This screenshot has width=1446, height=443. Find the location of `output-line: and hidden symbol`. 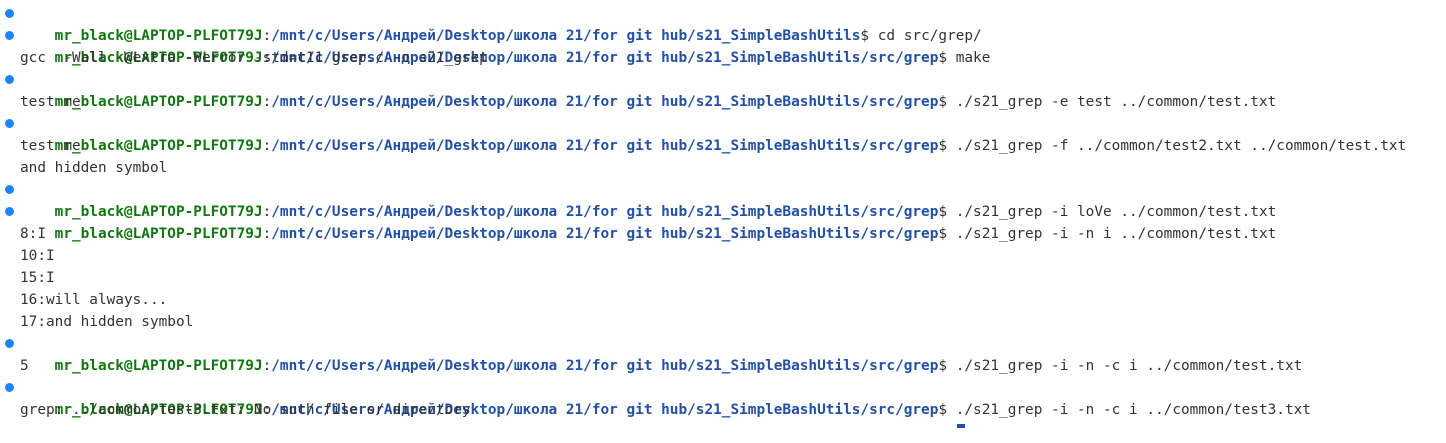

output-line: and hidden symbol is located at coordinates (94, 168).